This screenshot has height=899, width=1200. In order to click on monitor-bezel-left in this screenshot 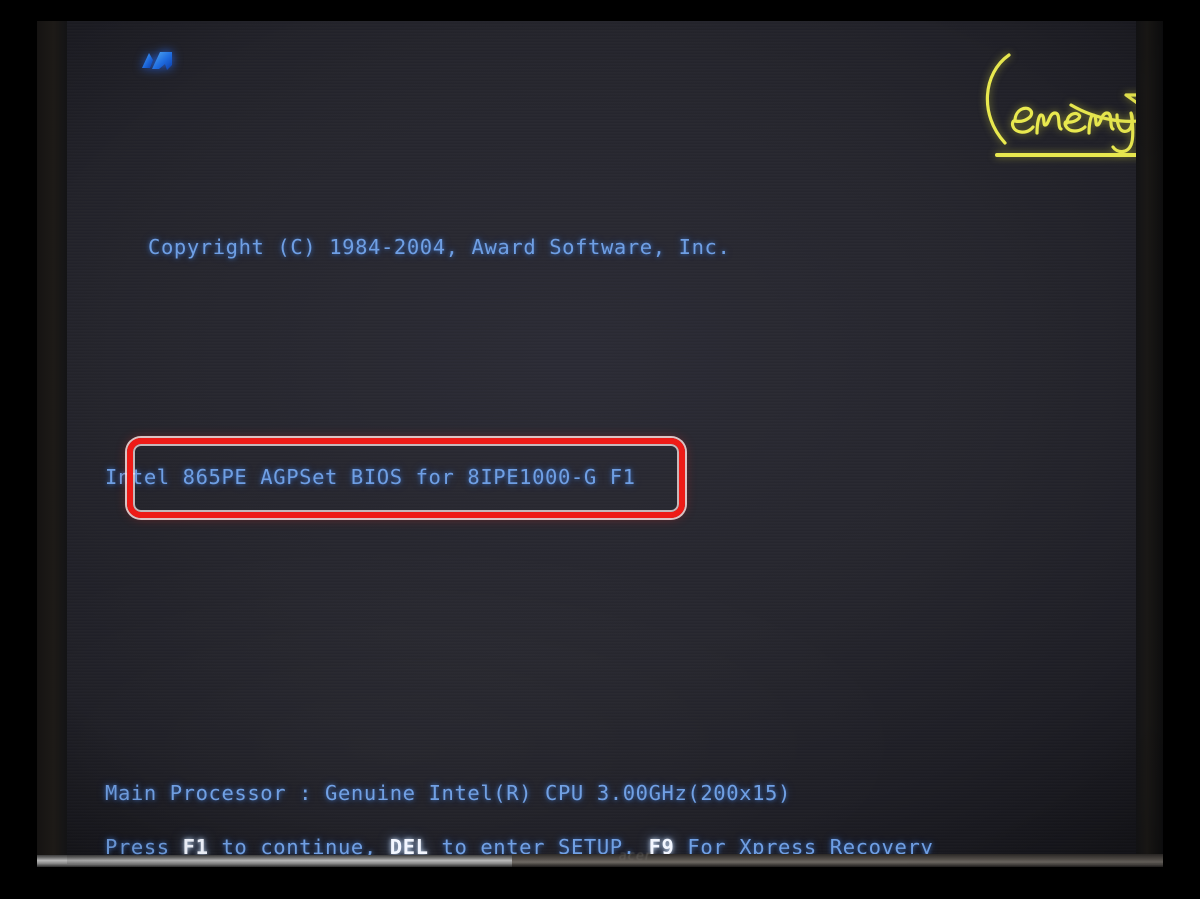, I will do `click(52, 444)`.